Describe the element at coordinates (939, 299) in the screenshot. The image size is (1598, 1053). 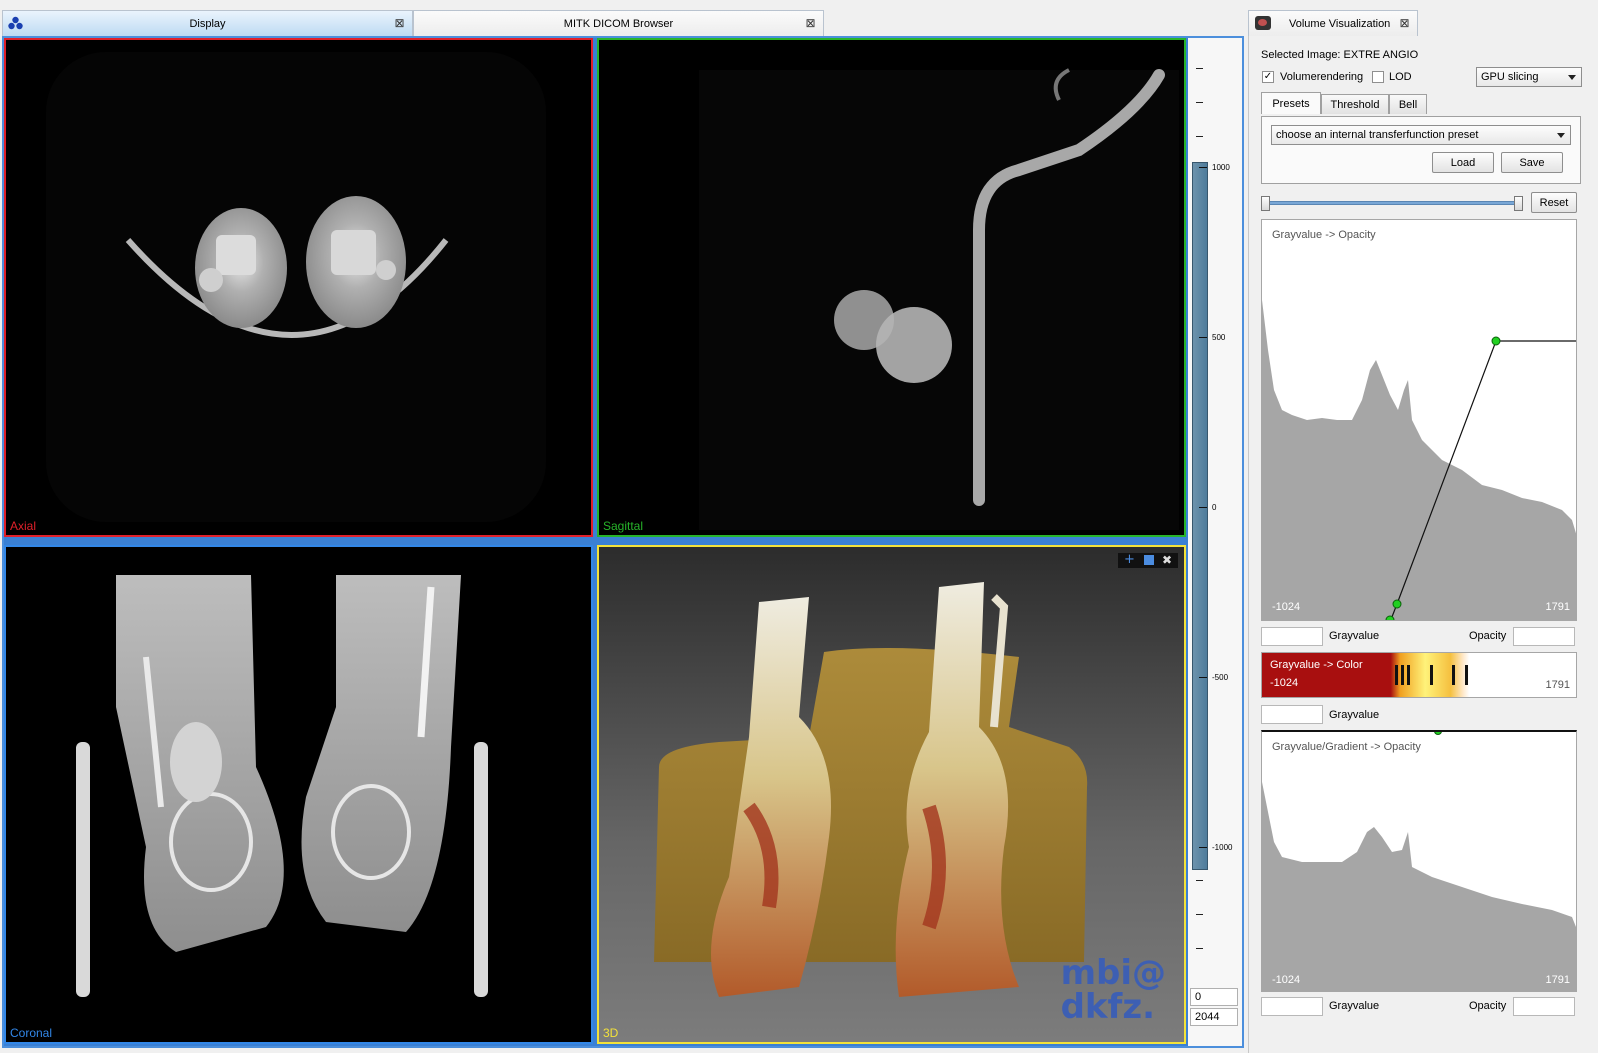
I see `sagittal-image` at that location.